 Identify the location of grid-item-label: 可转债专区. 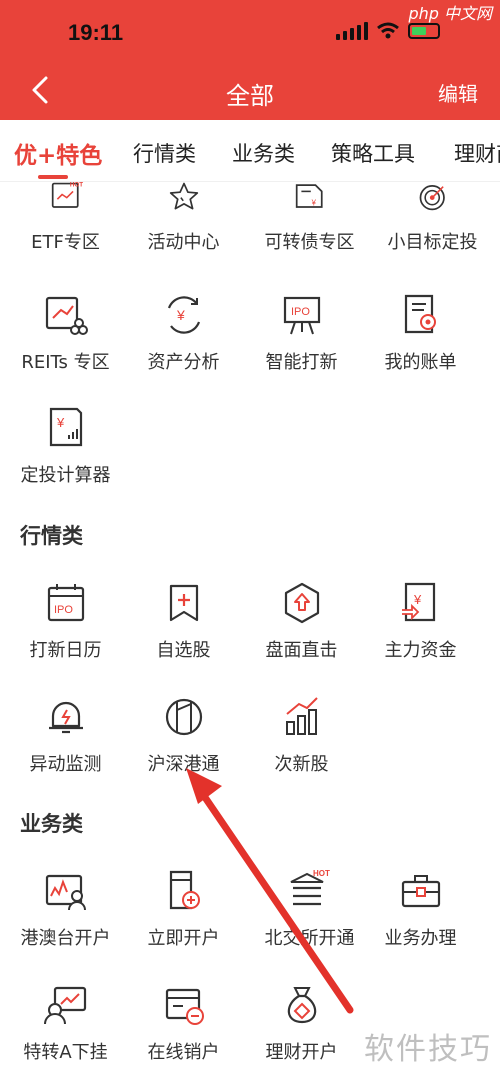
(309, 242).